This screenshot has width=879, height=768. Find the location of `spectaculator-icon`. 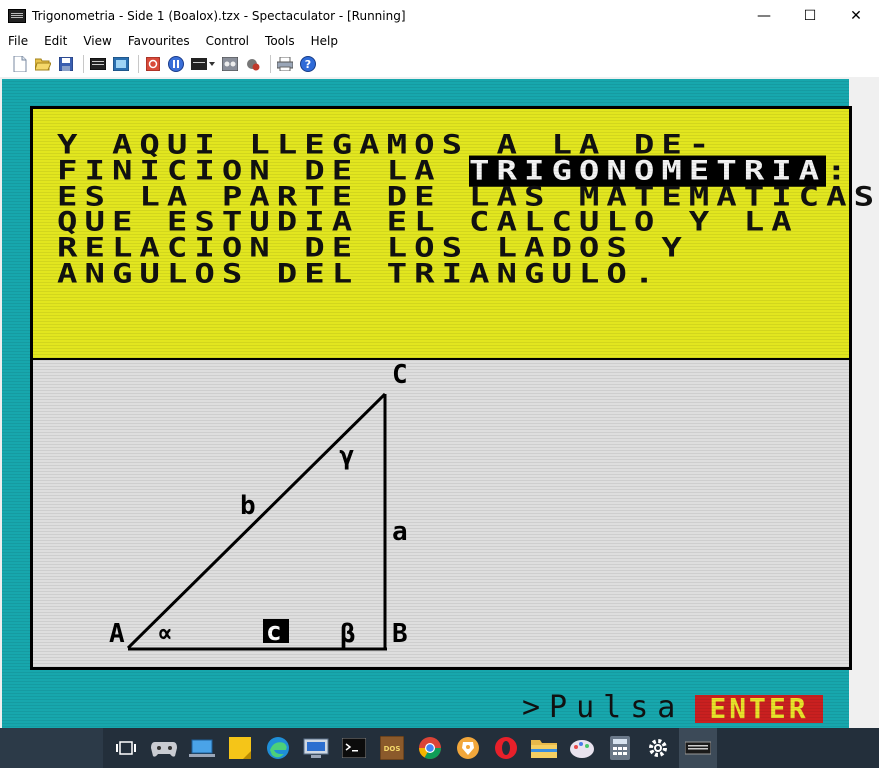

spectaculator-icon is located at coordinates (698, 748).